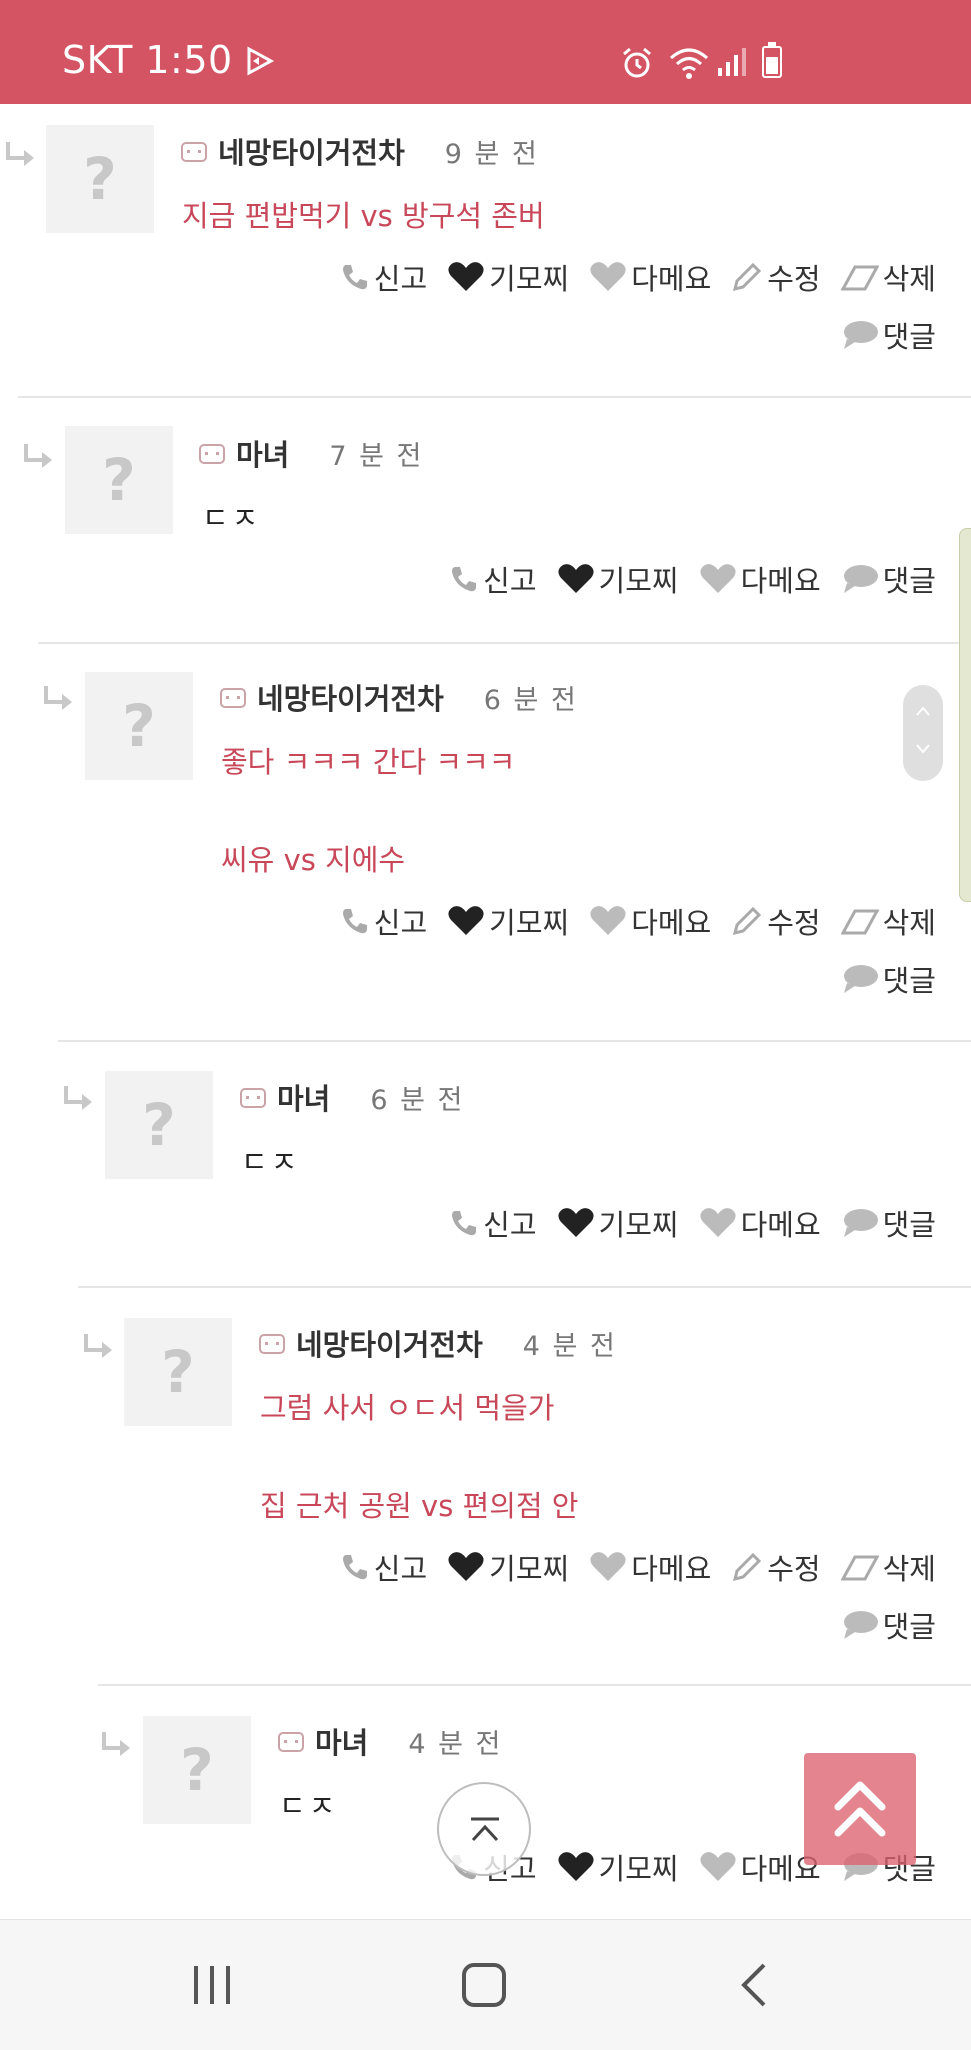 This screenshot has height=2050, width=971. What do you see at coordinates (407, 1408) in the screenshot?
I see `comment-text: 그럼 사서 ㅇㄷ서 먹을가` at bounding box center [407, 1408].